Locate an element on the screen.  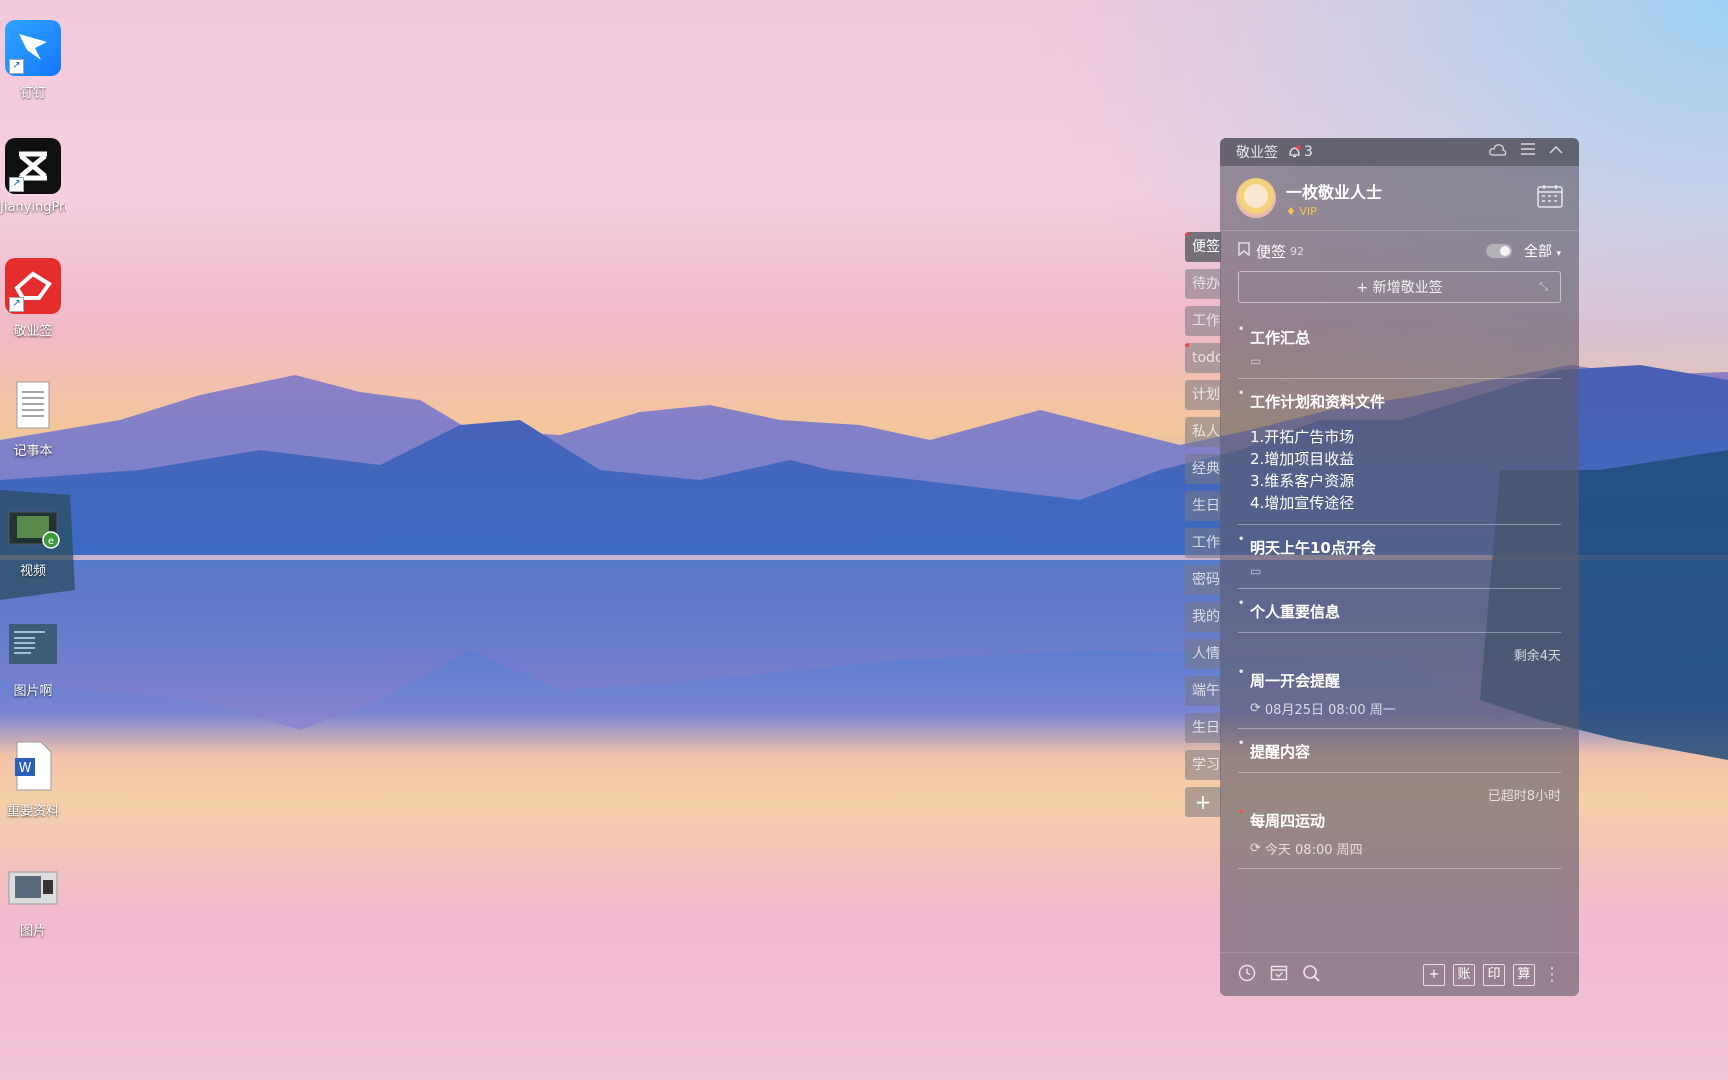
desktop-icon-notepad: 记事本 is located at coordinates (33, 418).